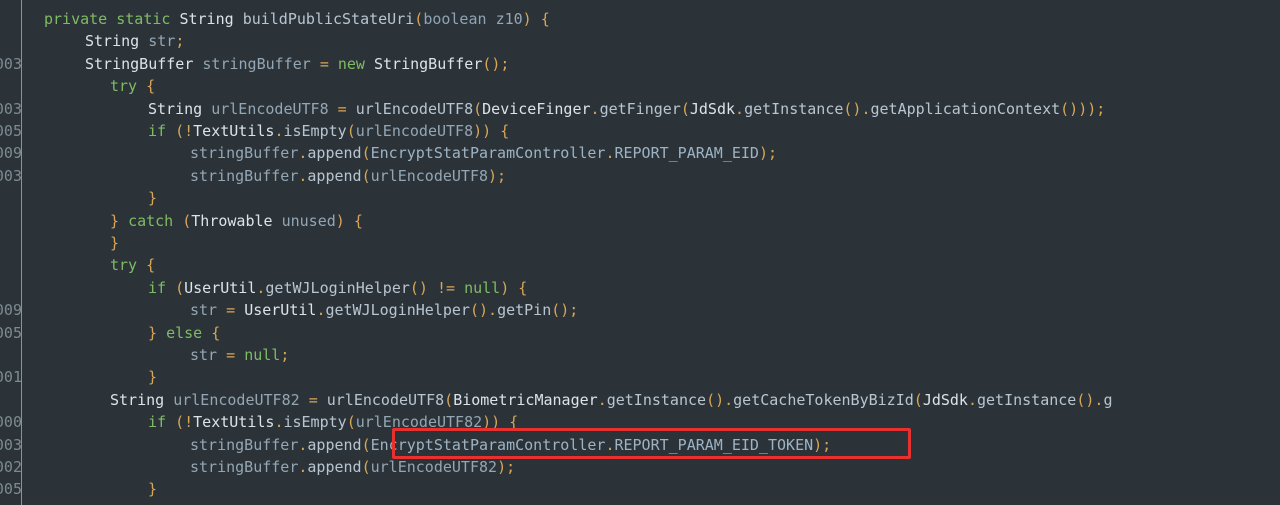  What do you see at coordinates (525, 399) in the screenshot?
I see `code-token: BiometricManager` at bounding box center [525, 399].